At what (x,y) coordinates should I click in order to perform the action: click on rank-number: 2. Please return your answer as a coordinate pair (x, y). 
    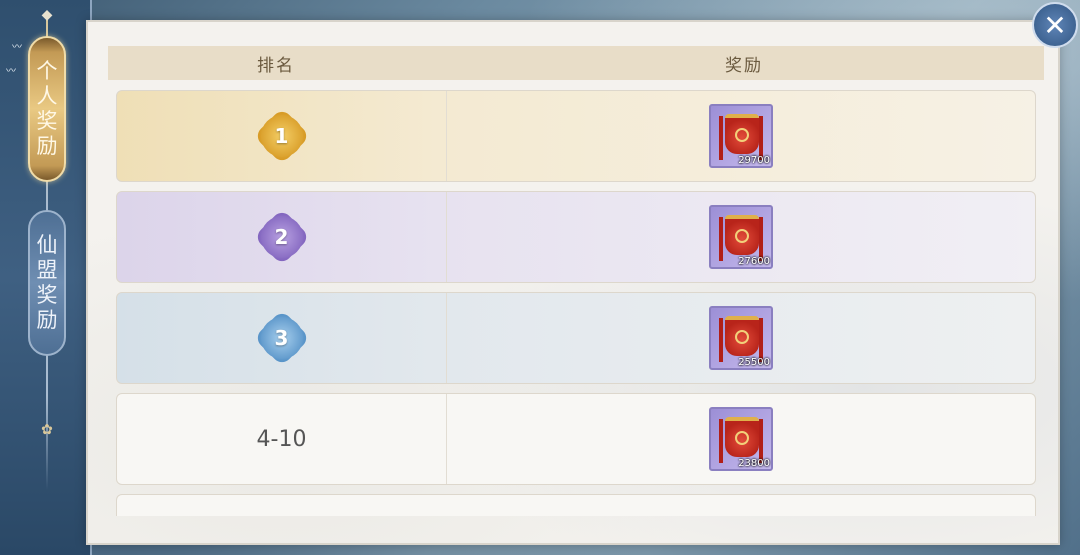
    Looking at the image, I should click on (281, 237).